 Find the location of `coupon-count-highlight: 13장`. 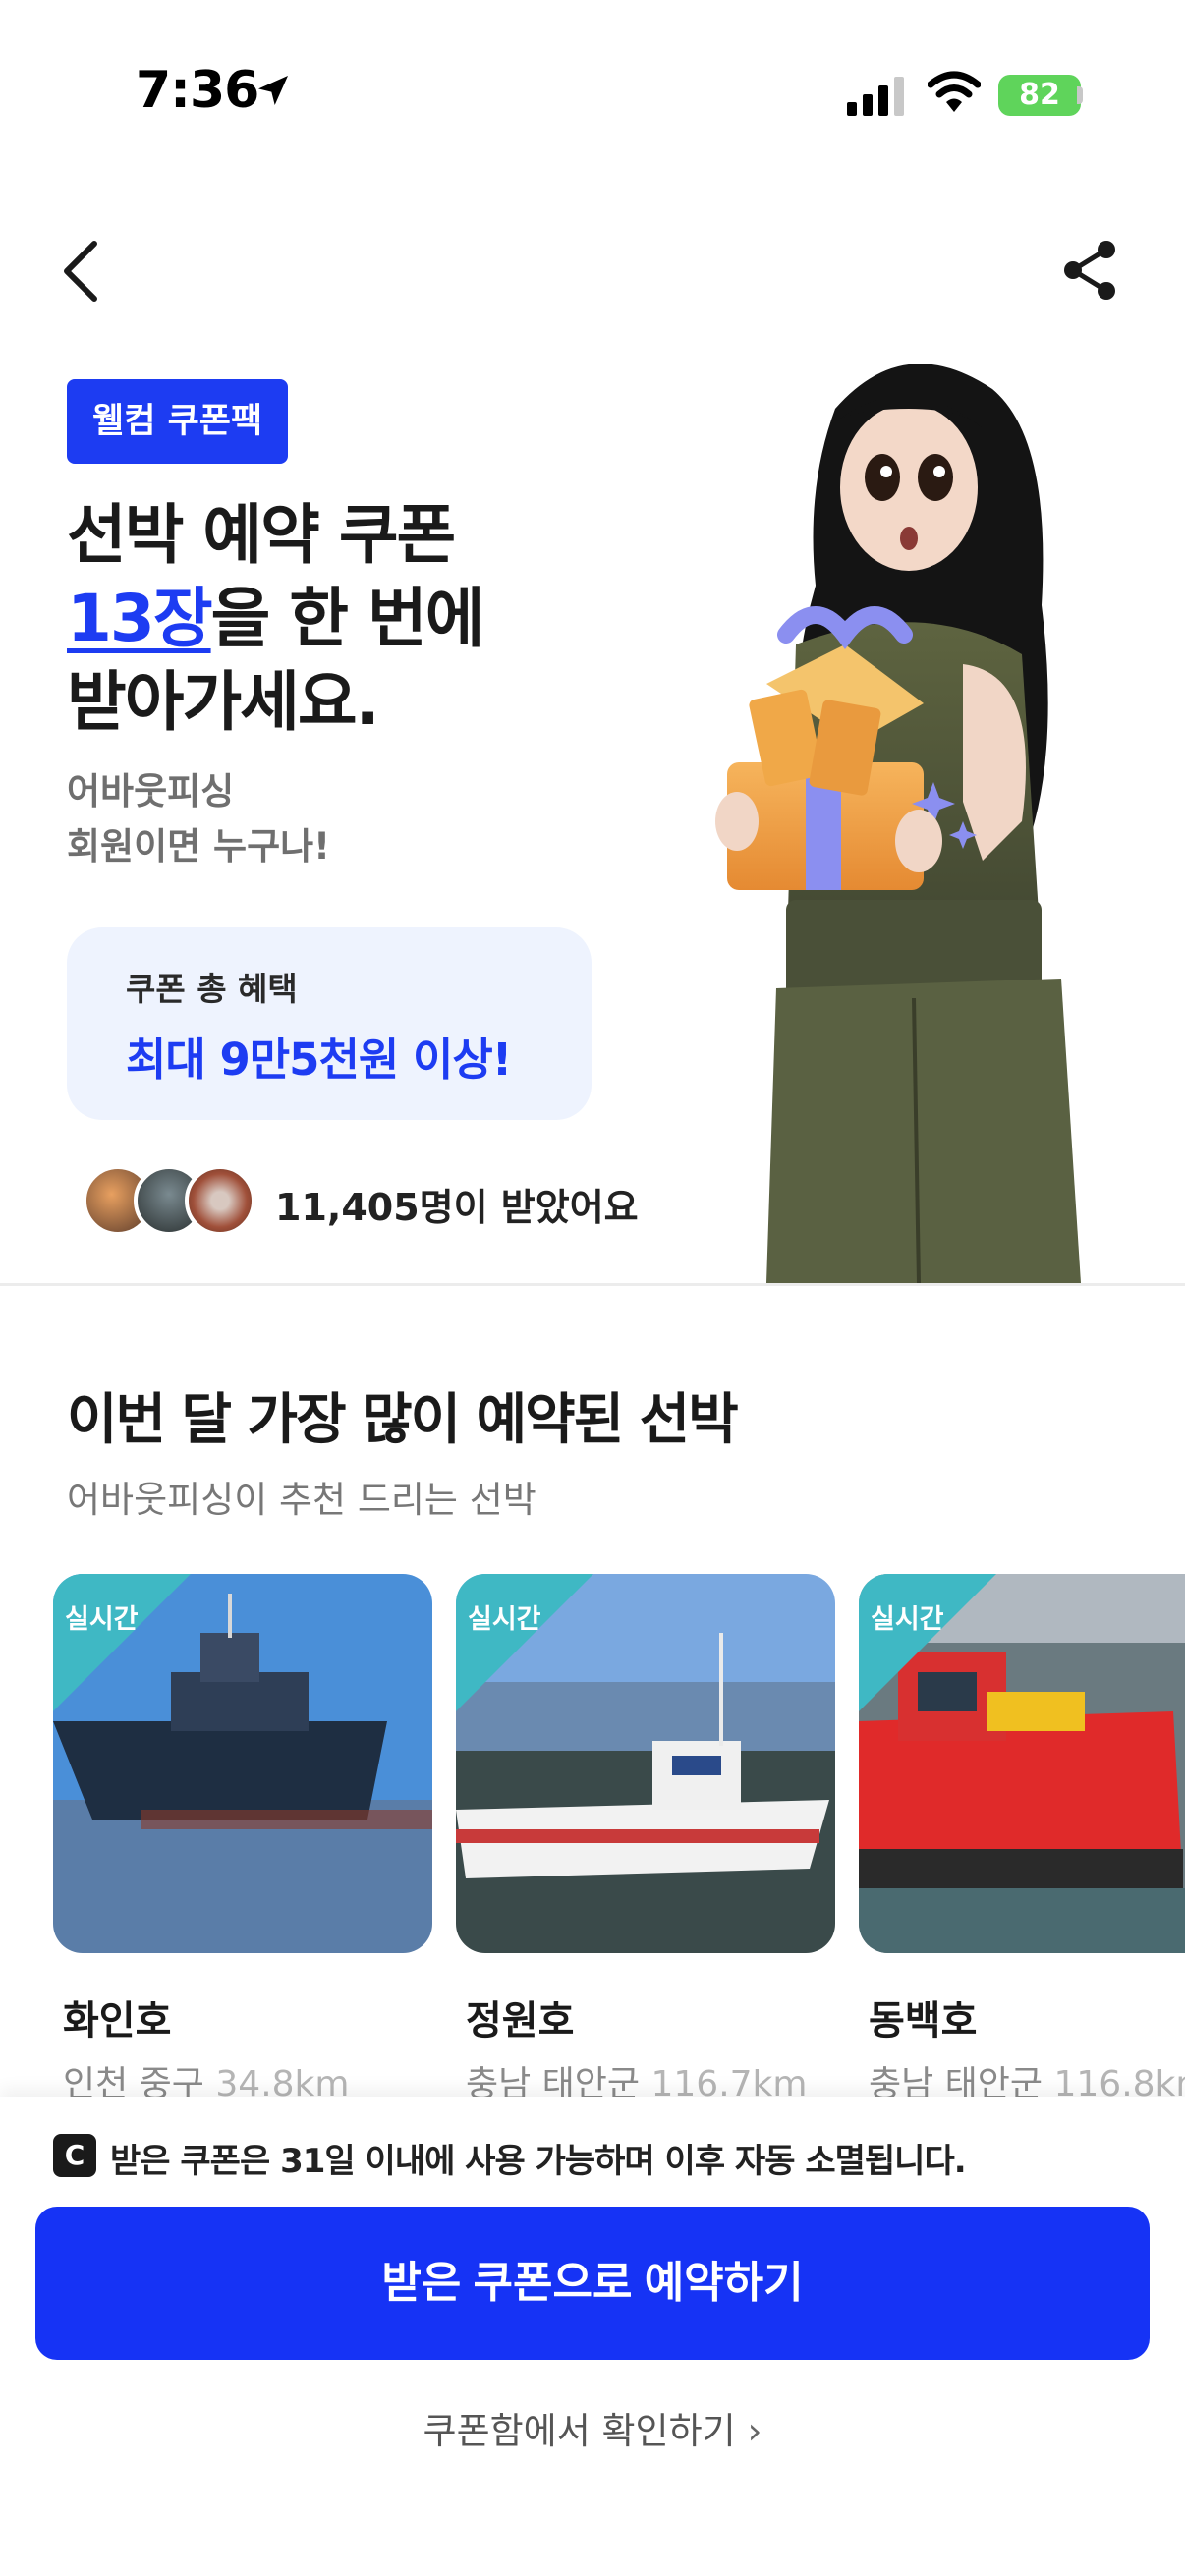

coupon-count-highlight: 13장 is located at coordinates (140, 618).